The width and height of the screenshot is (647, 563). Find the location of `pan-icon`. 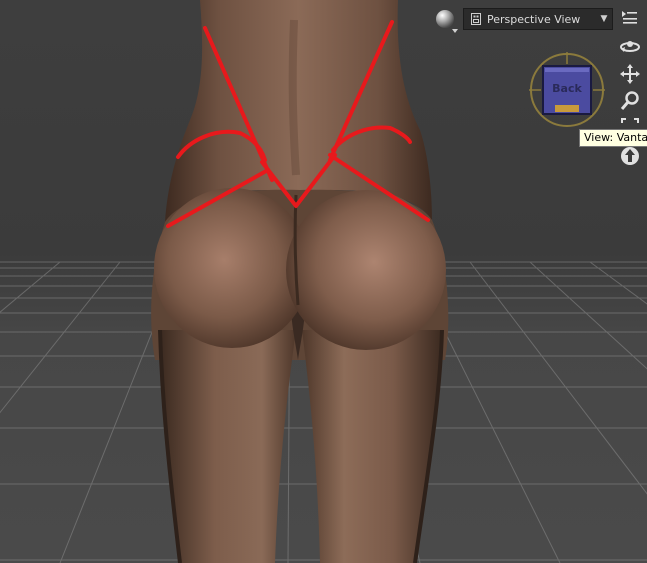

pan-icon is located at coordinates (630, 74).